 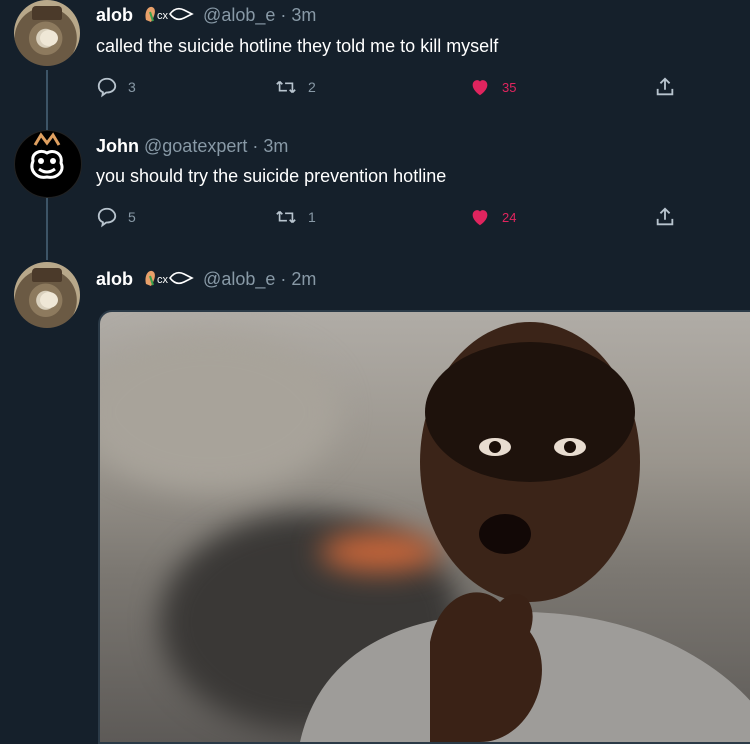 I want to click on tweet-header: alob cx @alob_e · 2m, so click(x=206, y=280).